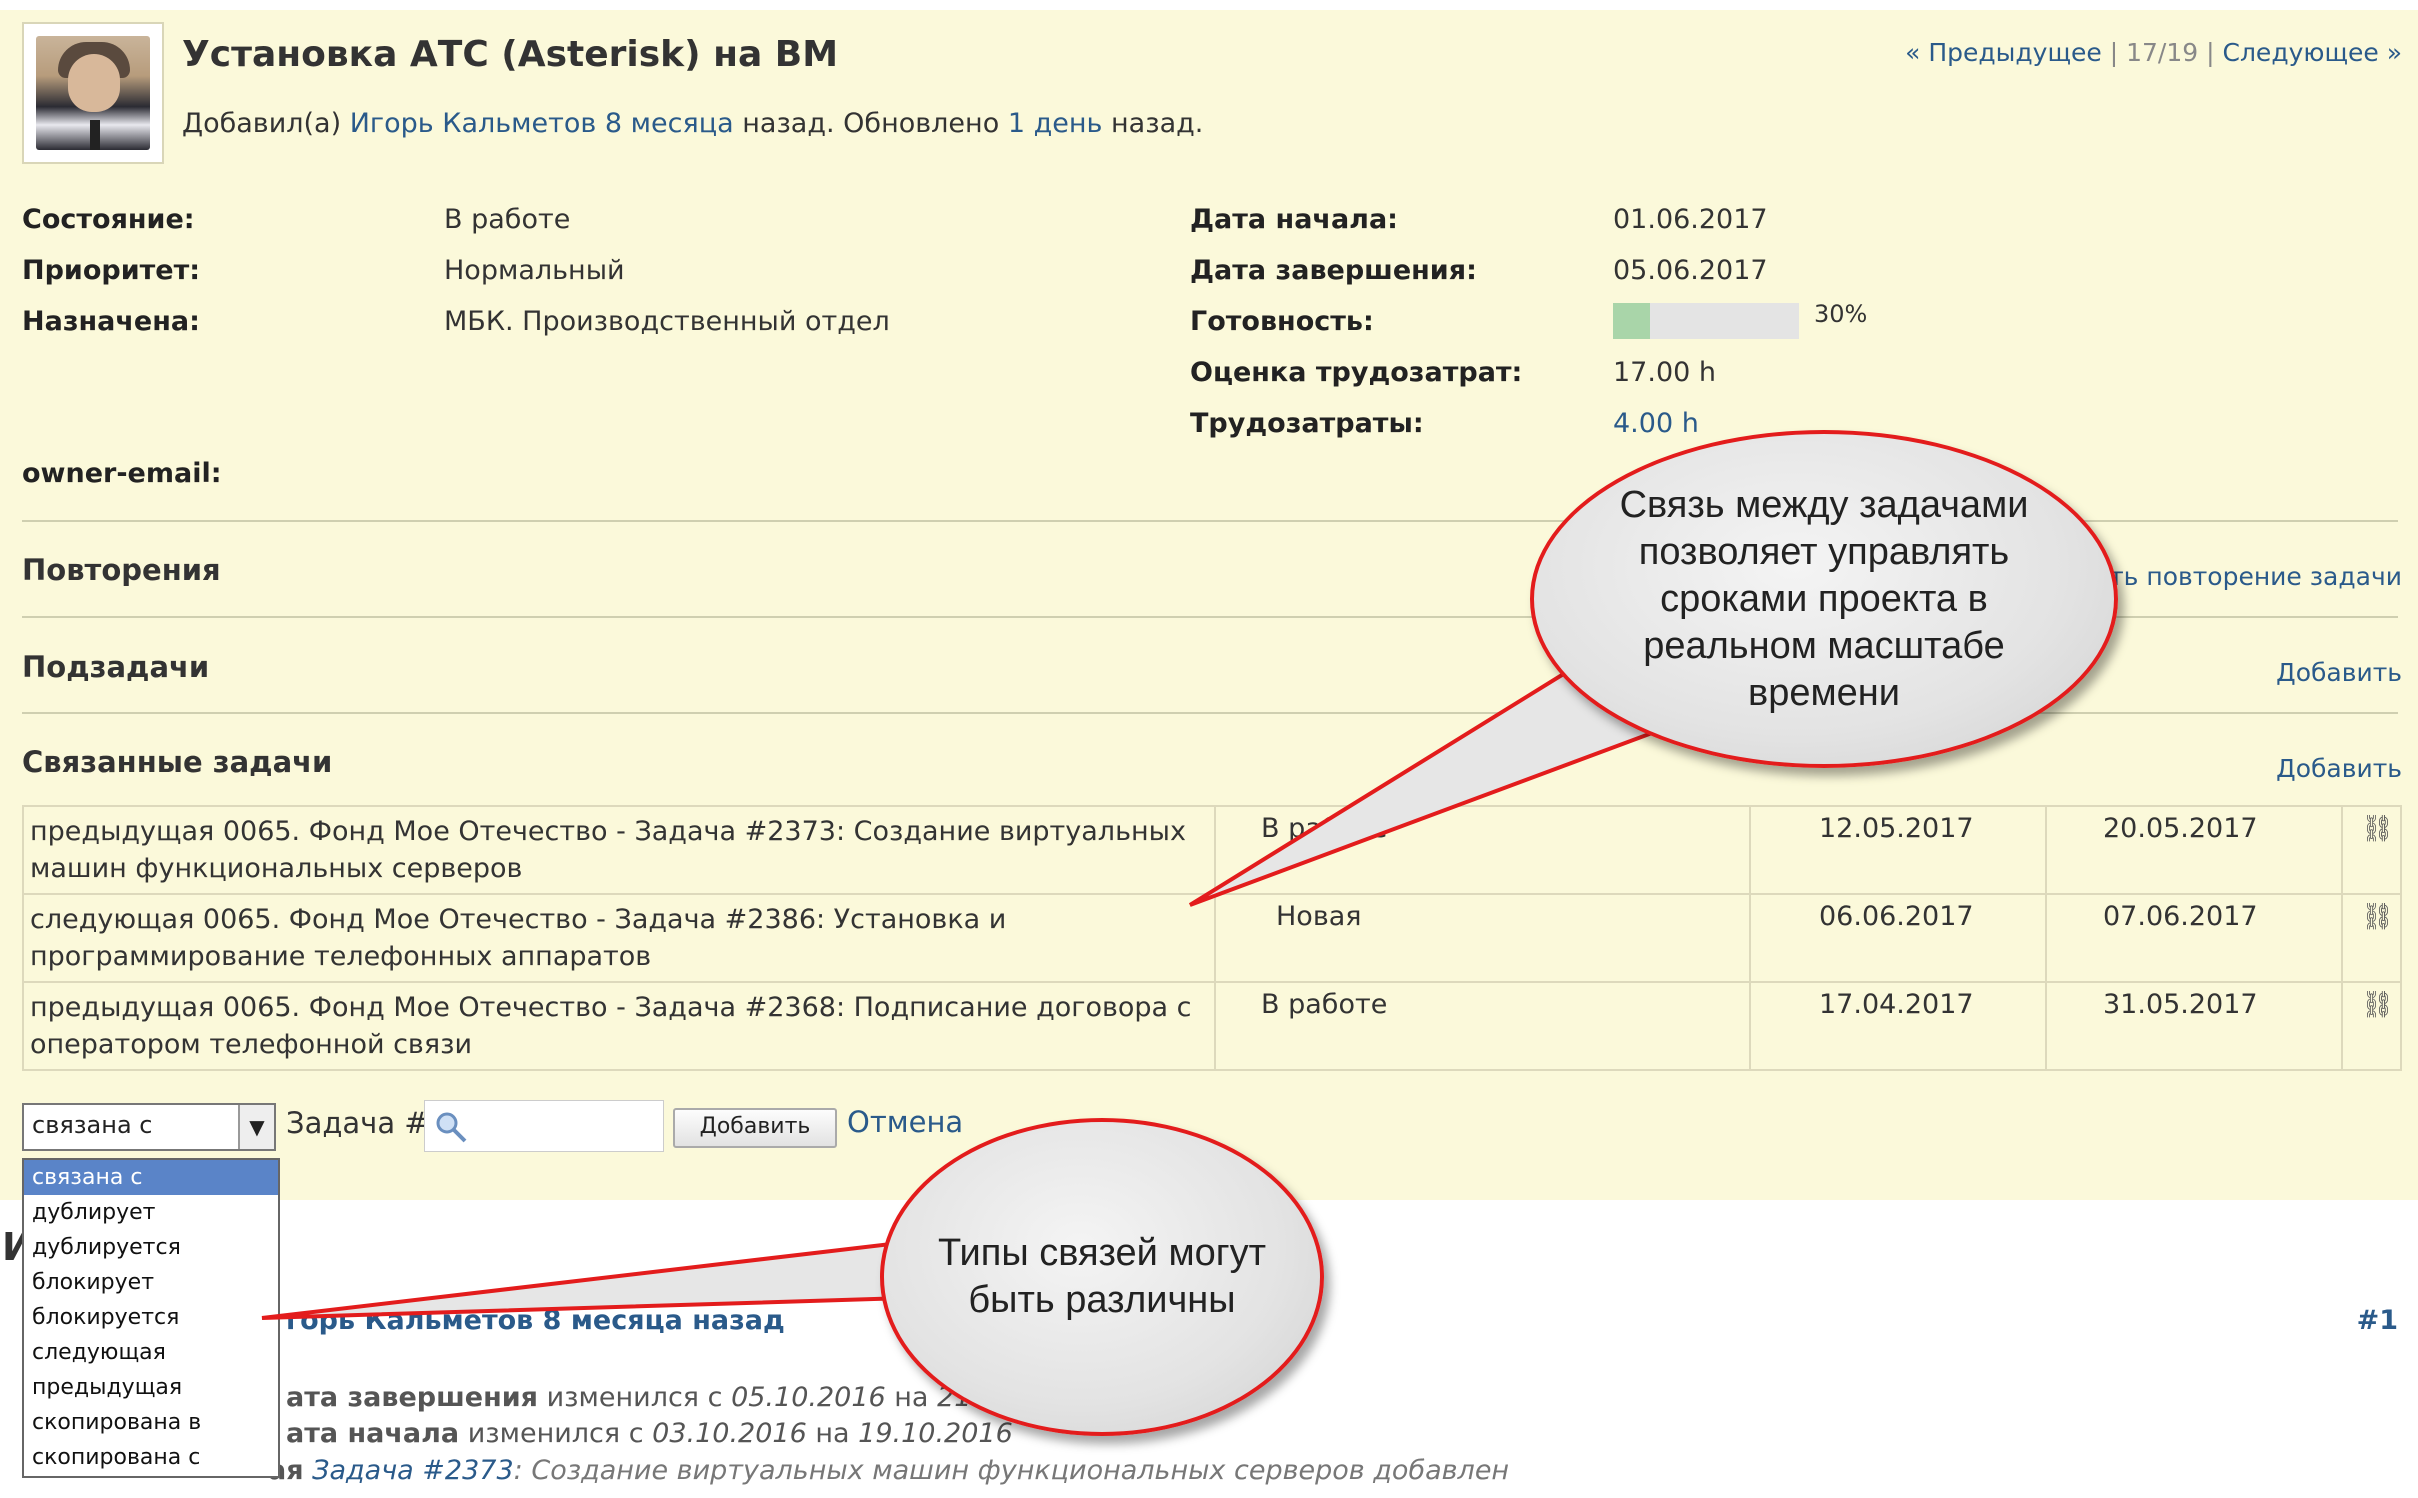 The width and height of the screenshot is (2418, 1498). What do you see at coordinates (1690, 270) in the screenshot?
I see `due-date-value: 05.06.2017` at bounding box center [1690, 270].